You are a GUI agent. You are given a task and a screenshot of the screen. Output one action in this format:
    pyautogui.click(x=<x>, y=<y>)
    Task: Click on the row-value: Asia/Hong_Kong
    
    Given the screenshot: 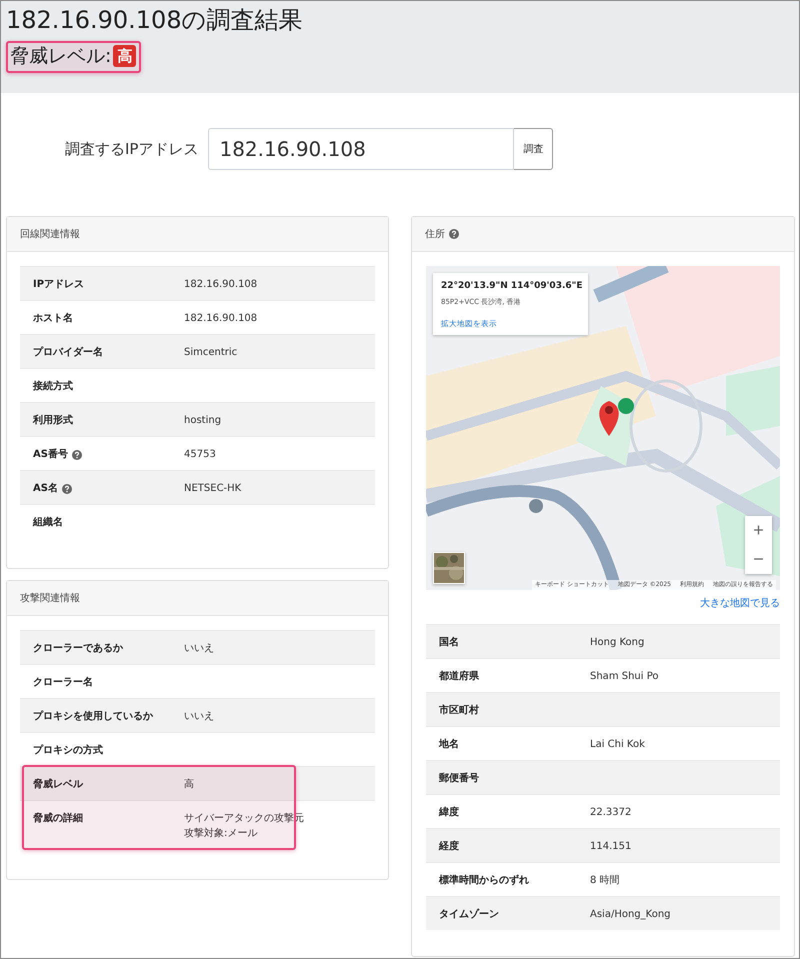 What is the action you would take?
    pyautogui.click(x=630, y=915)
    